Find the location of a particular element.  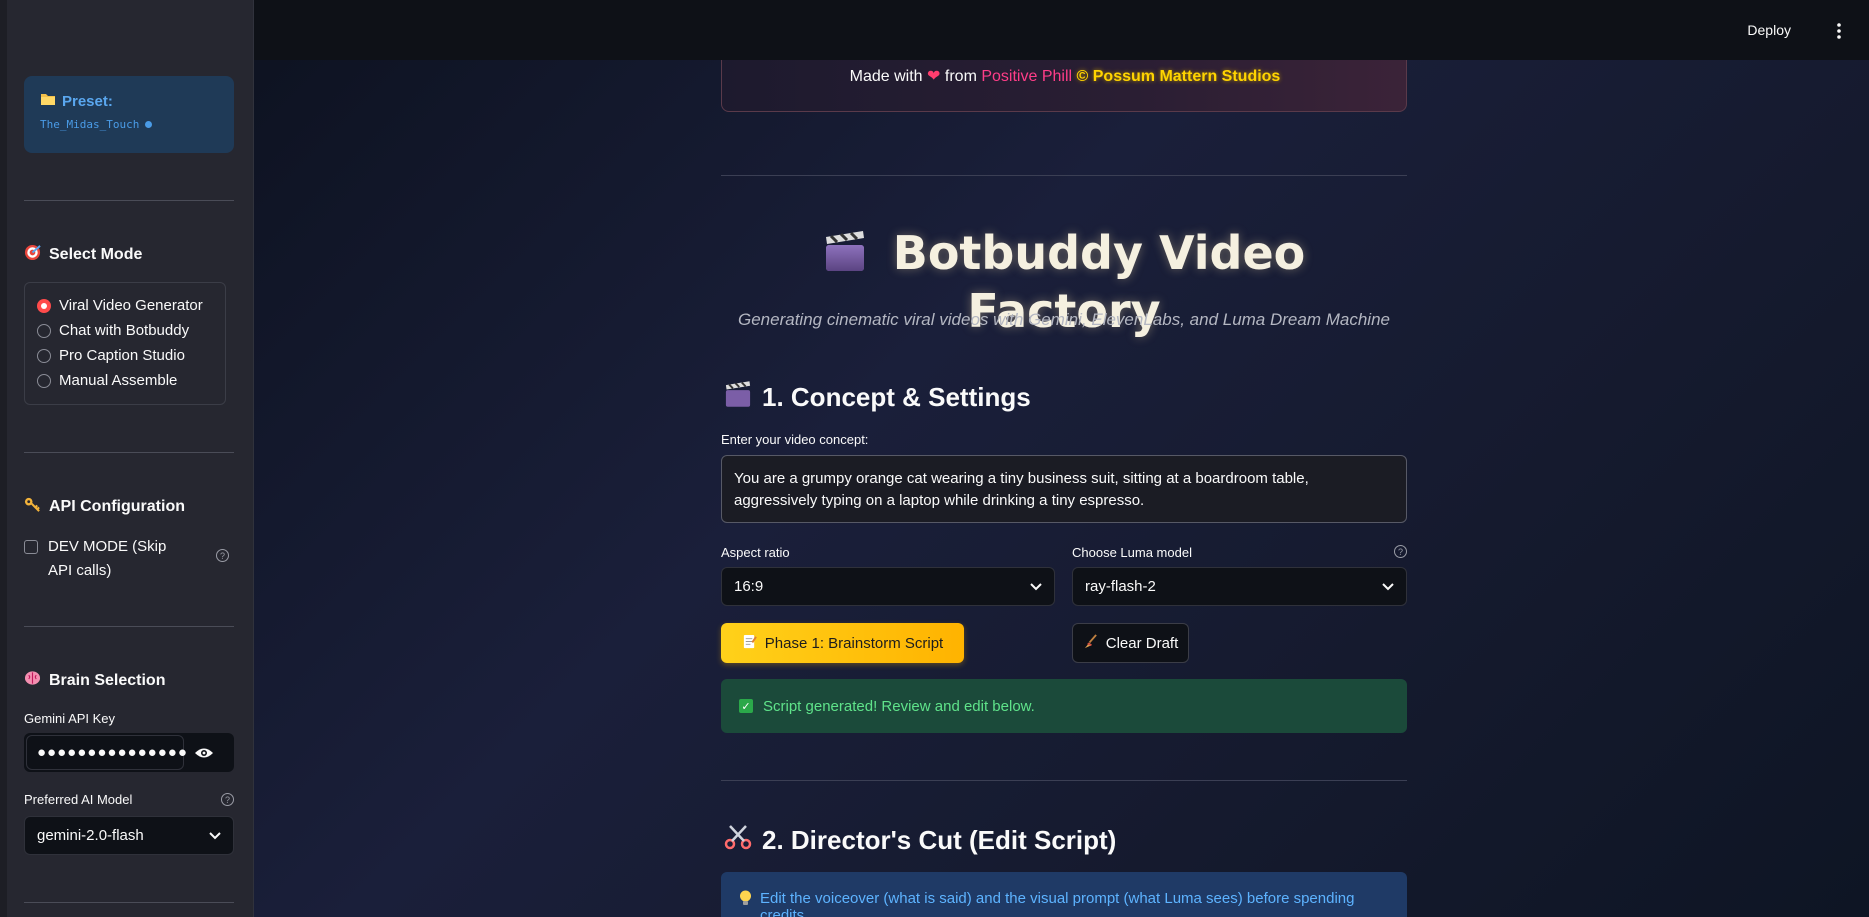

gemini-api-key-label: Gemini API Key is located at coordinates (70, 718).